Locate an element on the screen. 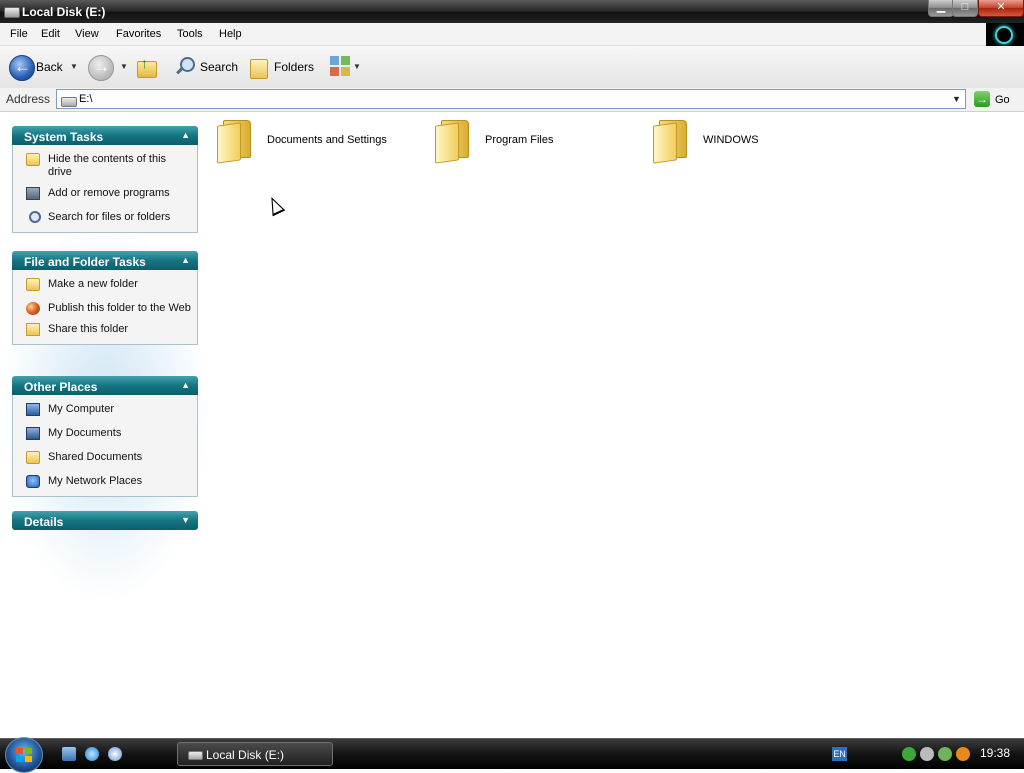 This screenshot has height=773, width=1024. toolbar: Back ▼ ▼ ↑ Search Folders ▼ is located at coordinates (512, 67).